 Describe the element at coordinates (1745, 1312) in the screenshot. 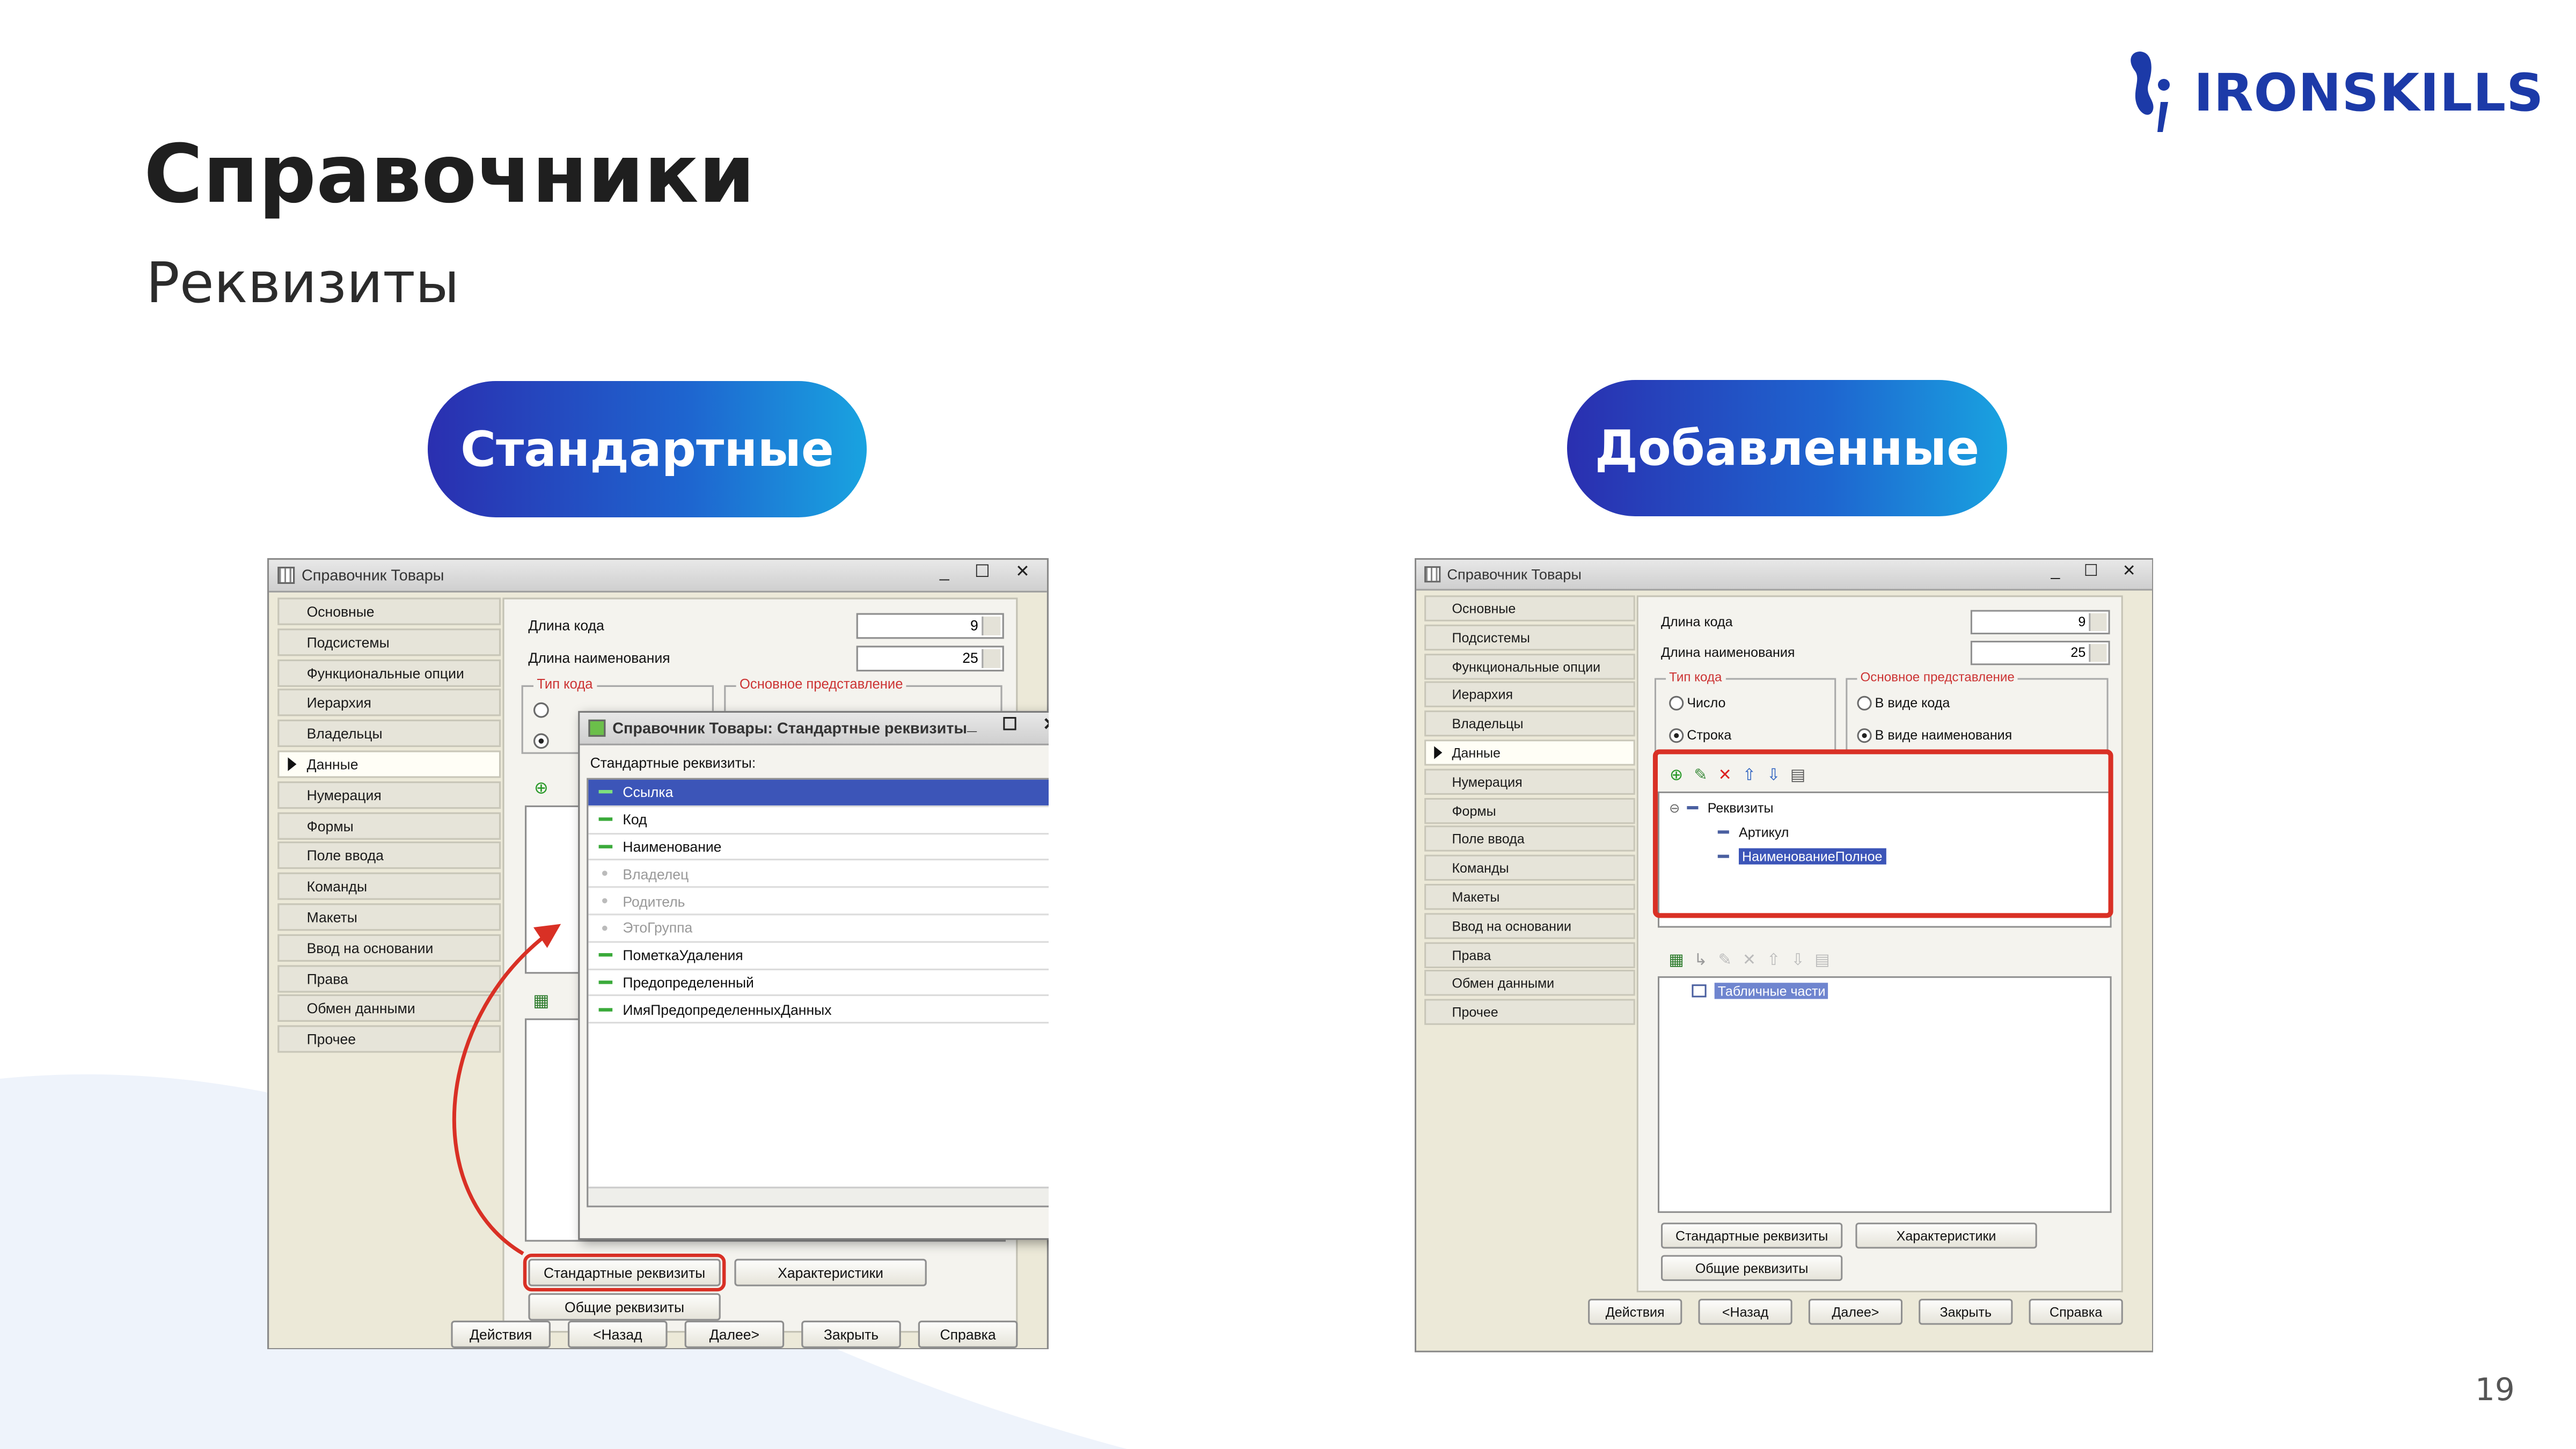

I see `back-button: <Назад` at that location.